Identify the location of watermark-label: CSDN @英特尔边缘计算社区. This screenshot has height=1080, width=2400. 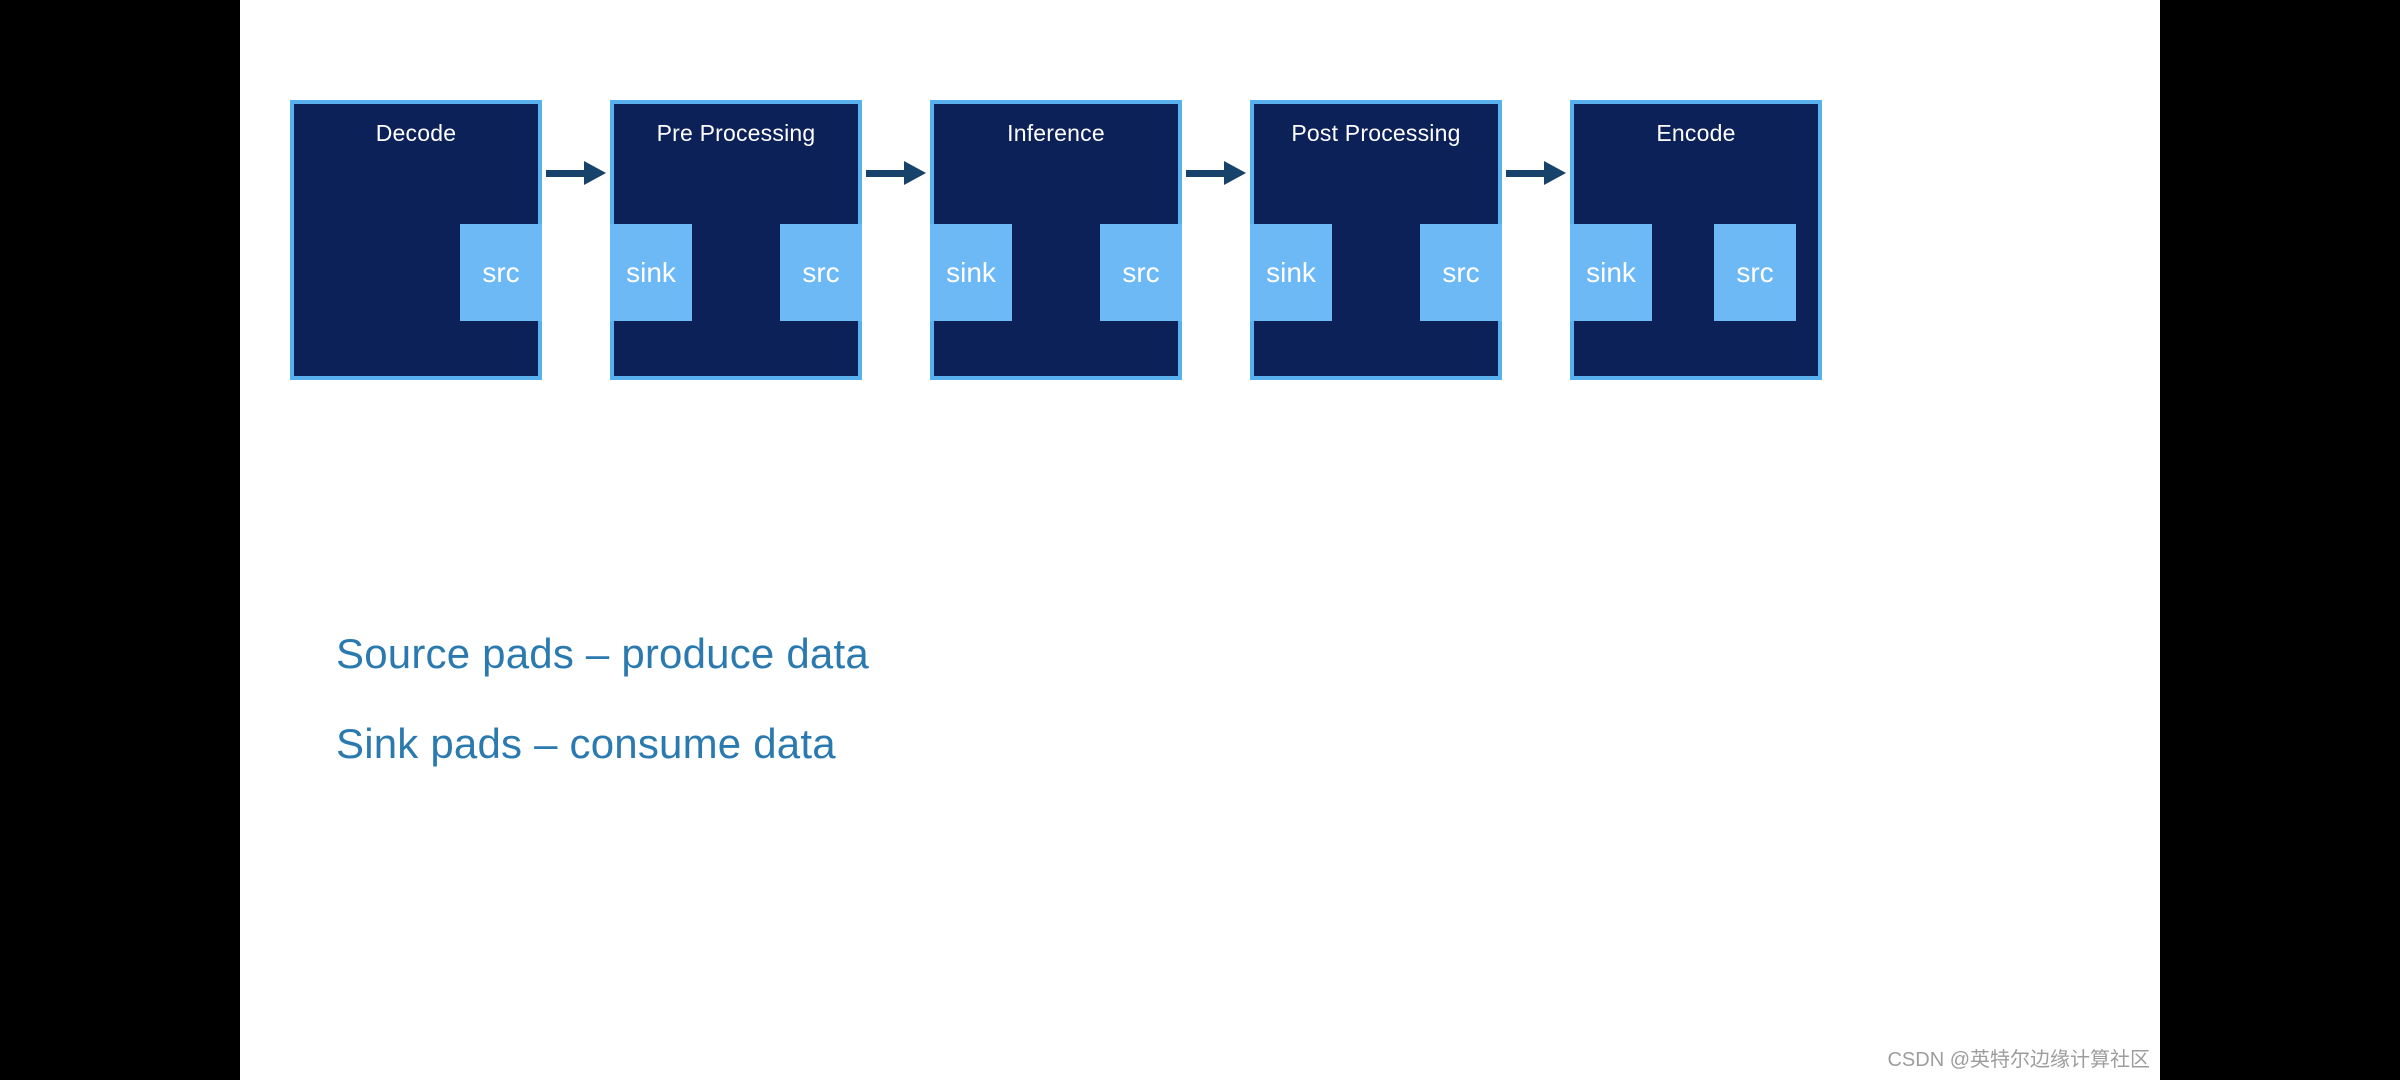
(2018, 1060).